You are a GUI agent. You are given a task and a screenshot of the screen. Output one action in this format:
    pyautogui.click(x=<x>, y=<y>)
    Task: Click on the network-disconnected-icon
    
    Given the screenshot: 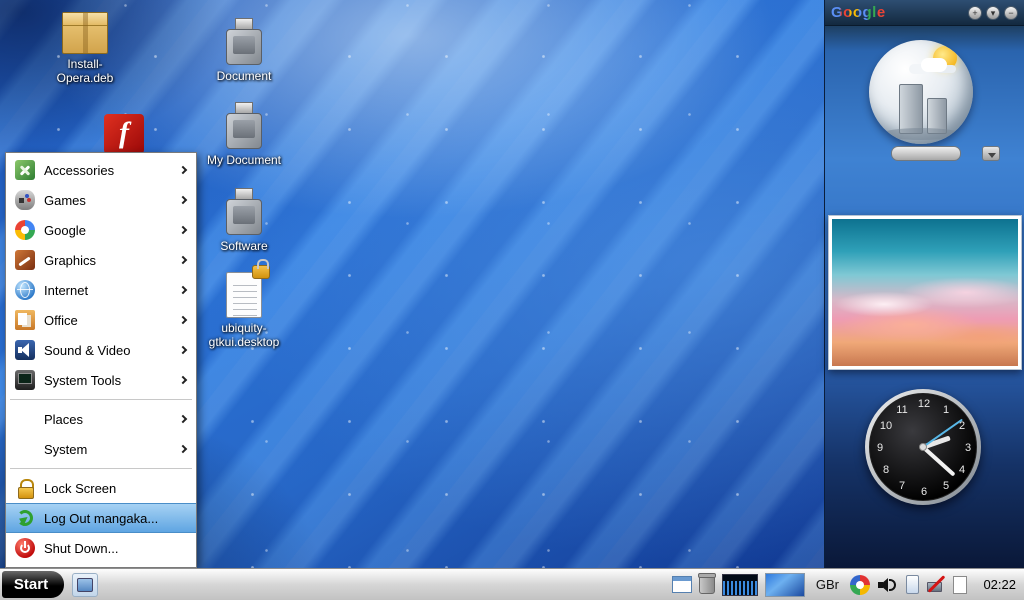 What is the action you would take?
    pyautogui.click(x=936, y=584)
    